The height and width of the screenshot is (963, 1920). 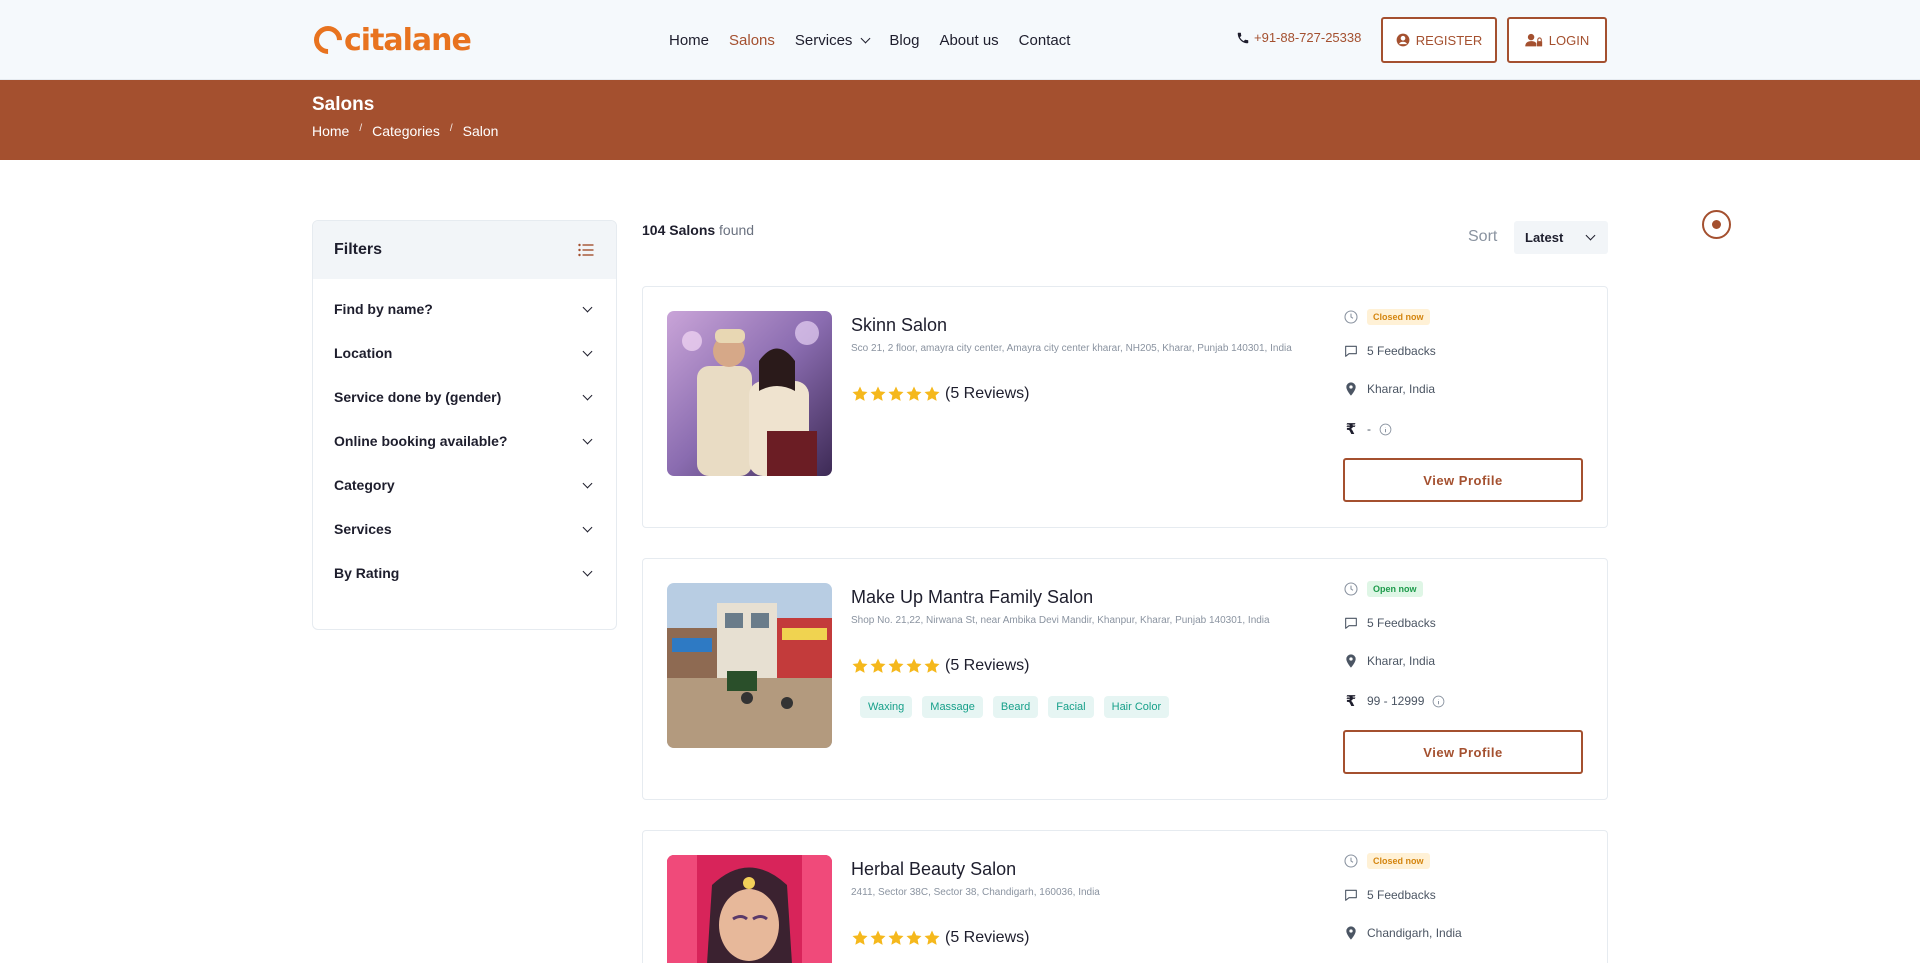 What do you see at coordinates (823, 40) in the screenshot?
I see `nav-services-label: Services` at bounding box center [823, 40].